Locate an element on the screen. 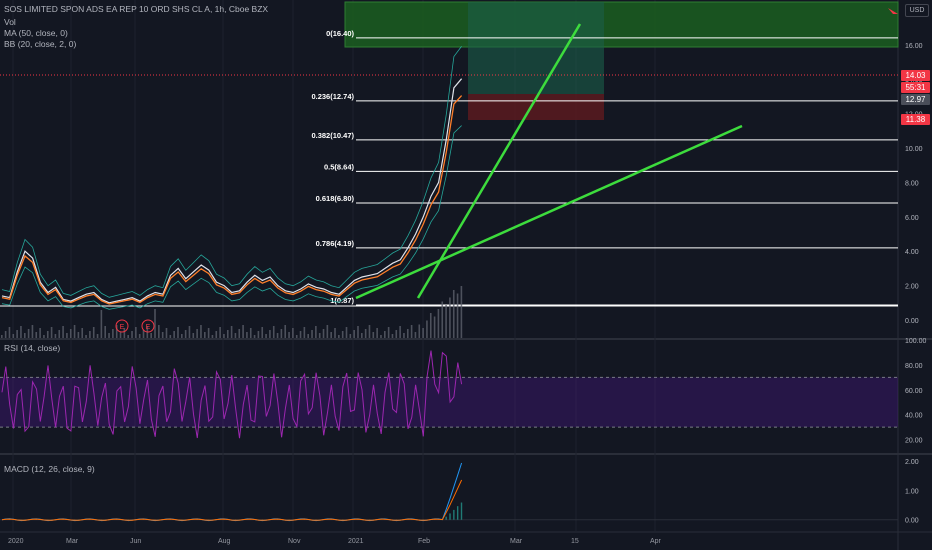  x-tick-label: Feb is located at coordinates (424, 541).